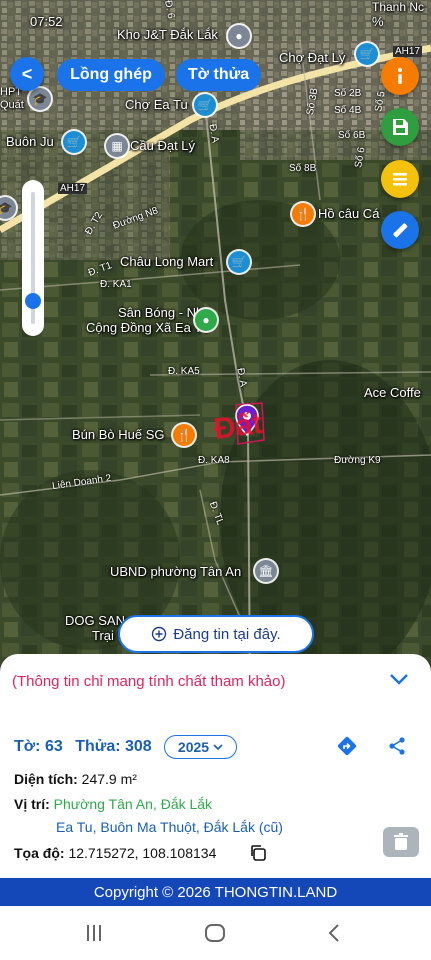 Image resolution: width=431 pixels, height=960 pixels. What do you see at coordinates (166, 261) in the screenshot?
I see `place-chau-long: Châu Long Mart` at bounding box center [166, 261].